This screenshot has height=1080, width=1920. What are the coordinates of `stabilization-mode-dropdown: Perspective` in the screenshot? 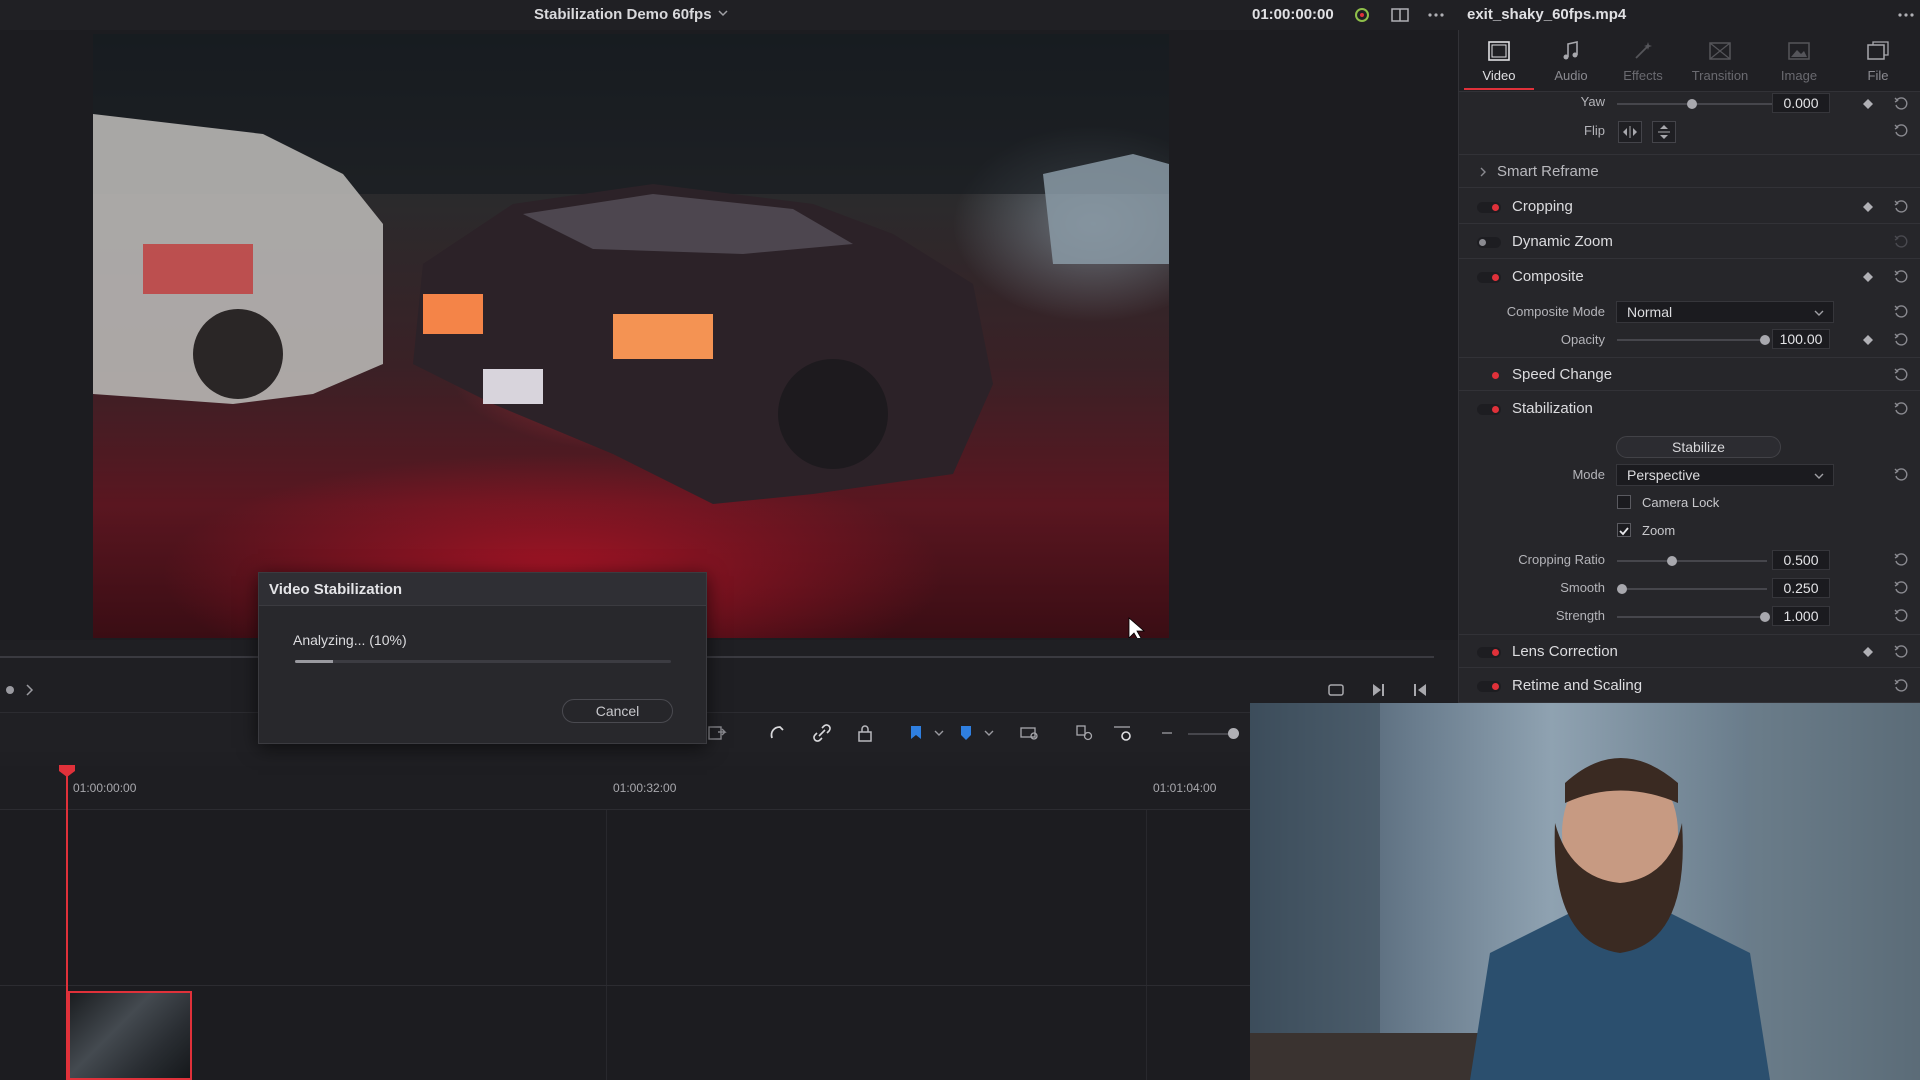 It's located at (1725, 475).